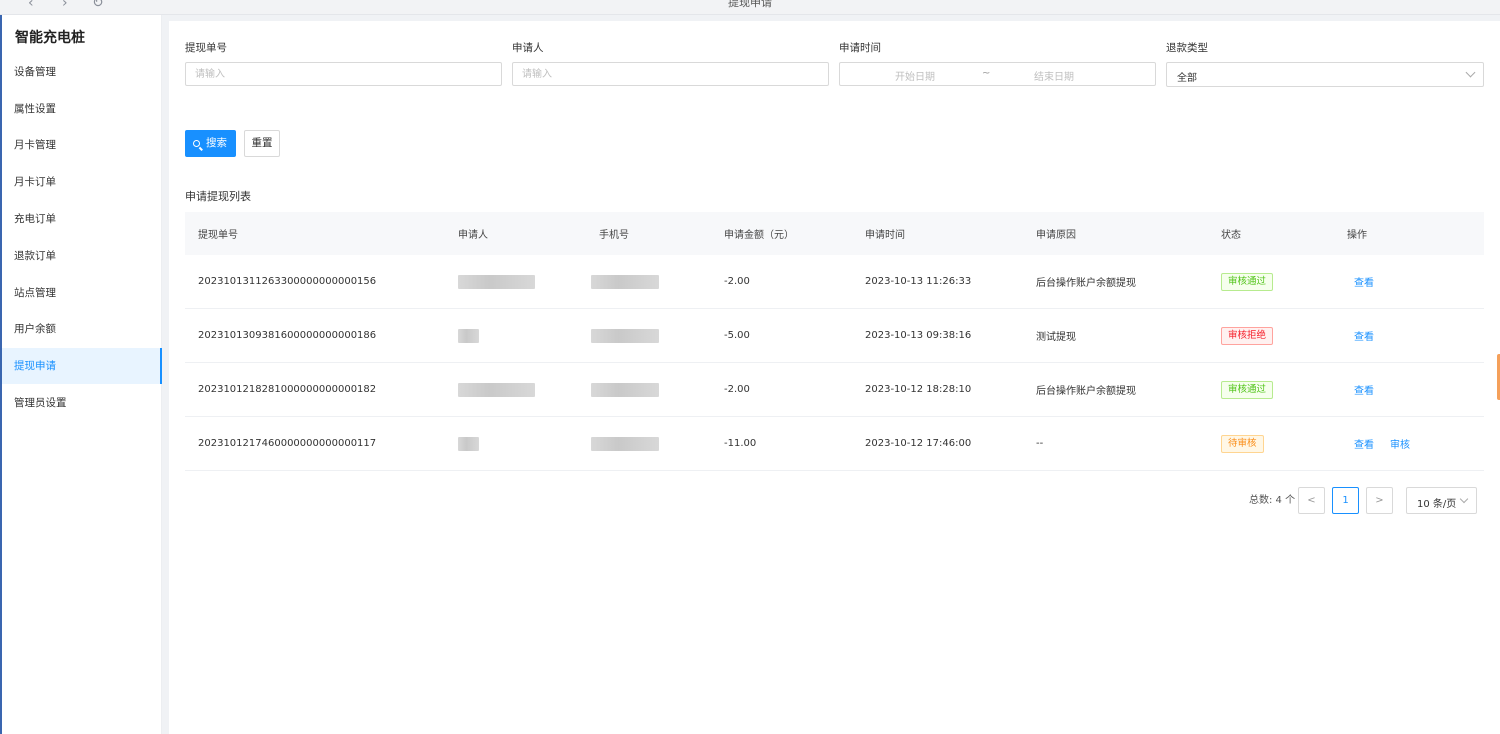 The height and width of the screenshot is (734, 1500). I want to click on order-no-input, so click(343, 74).